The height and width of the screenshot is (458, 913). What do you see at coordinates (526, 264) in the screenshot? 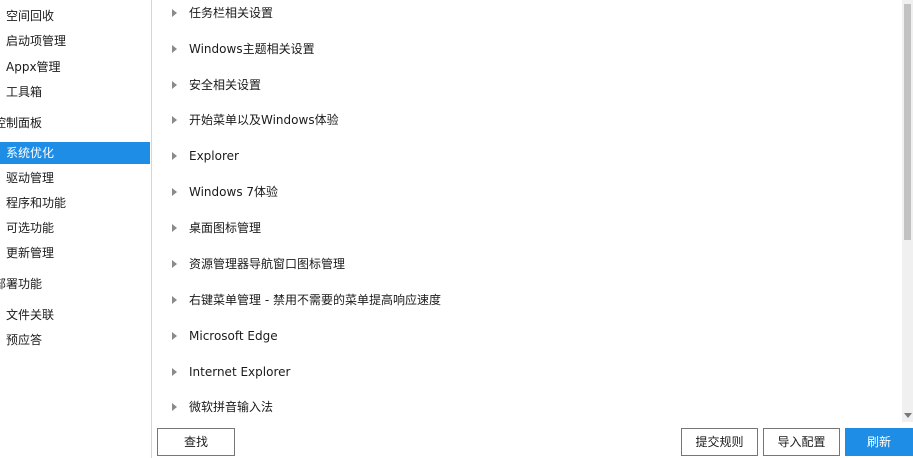
I see `tree-item-nav-pane-icons: 资源管理器导航窗口图标管理` at bounding box center [526, 264].